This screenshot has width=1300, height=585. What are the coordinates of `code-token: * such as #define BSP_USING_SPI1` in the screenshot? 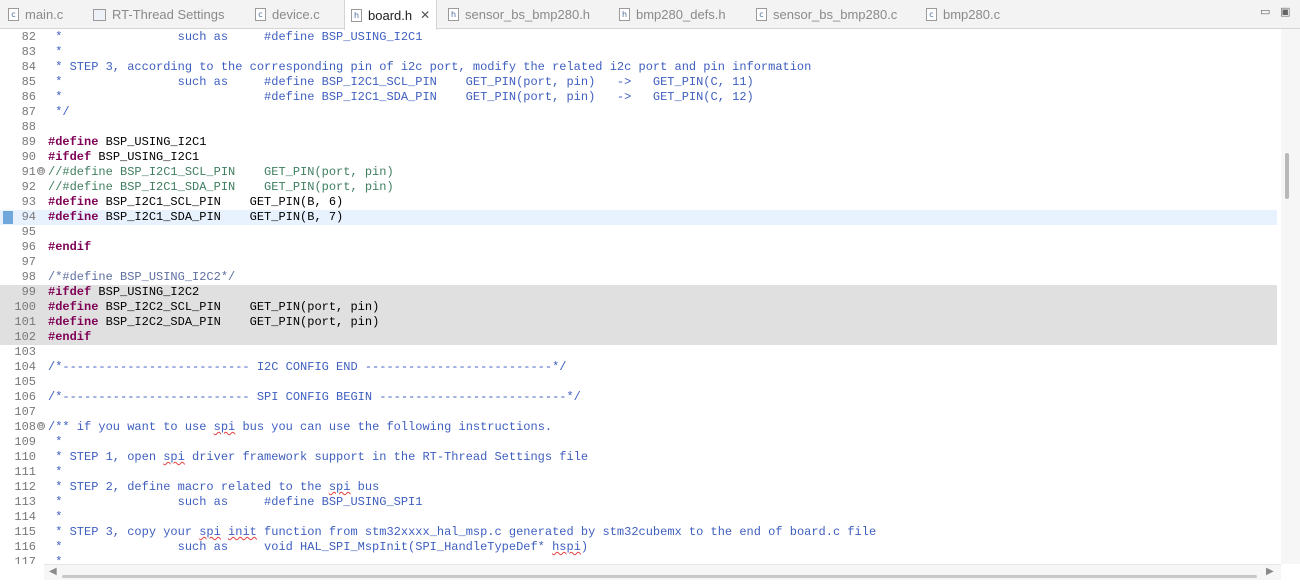 It's located at (235, 502).